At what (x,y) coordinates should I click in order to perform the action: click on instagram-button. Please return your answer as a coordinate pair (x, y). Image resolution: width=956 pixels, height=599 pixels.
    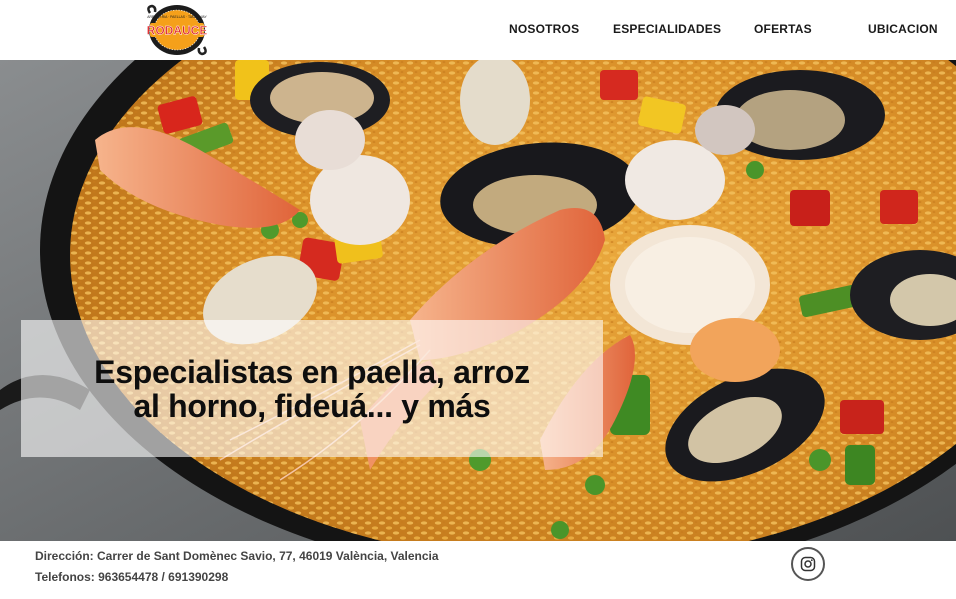
    Looking at the image, I should click on (808, 564).